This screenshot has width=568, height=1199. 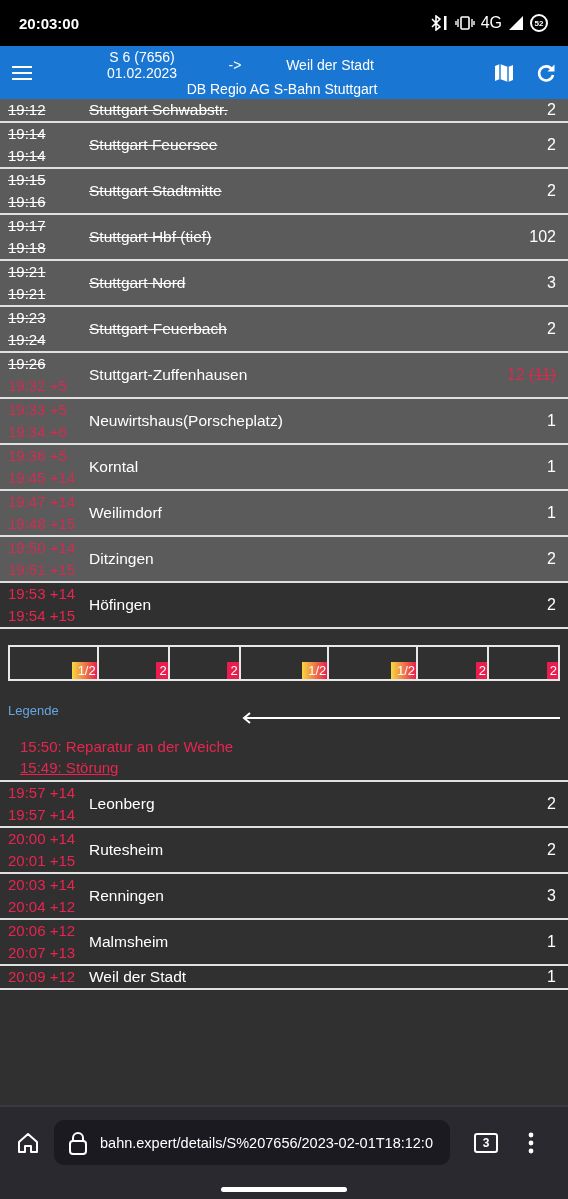 I want to click on stop-time: 20:00 +14, so click(x=42, y=839).